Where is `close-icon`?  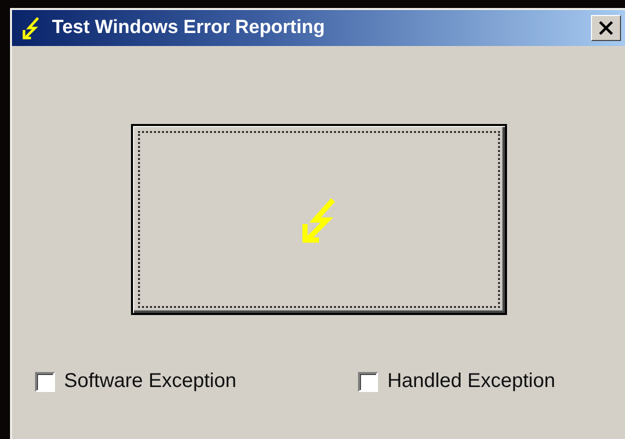 close-icon is located at coordinates (606, 28).